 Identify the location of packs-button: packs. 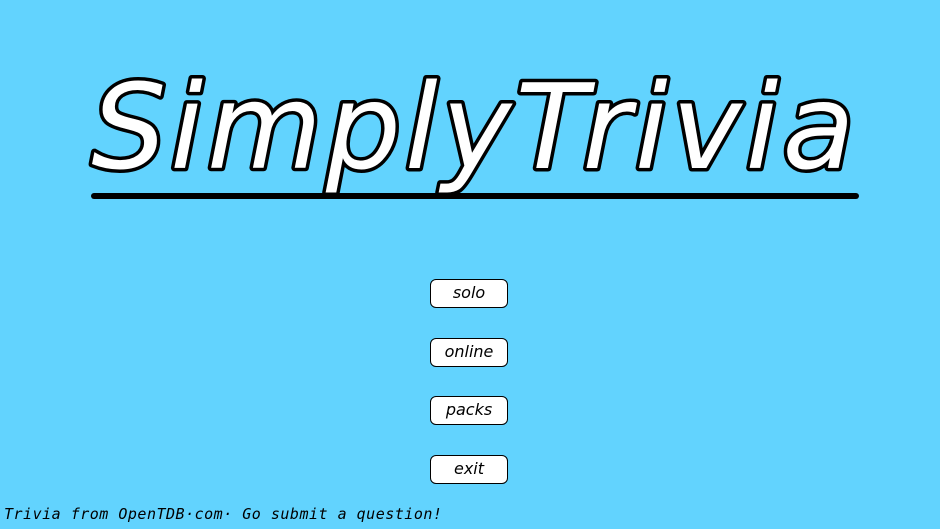
(469, 410).